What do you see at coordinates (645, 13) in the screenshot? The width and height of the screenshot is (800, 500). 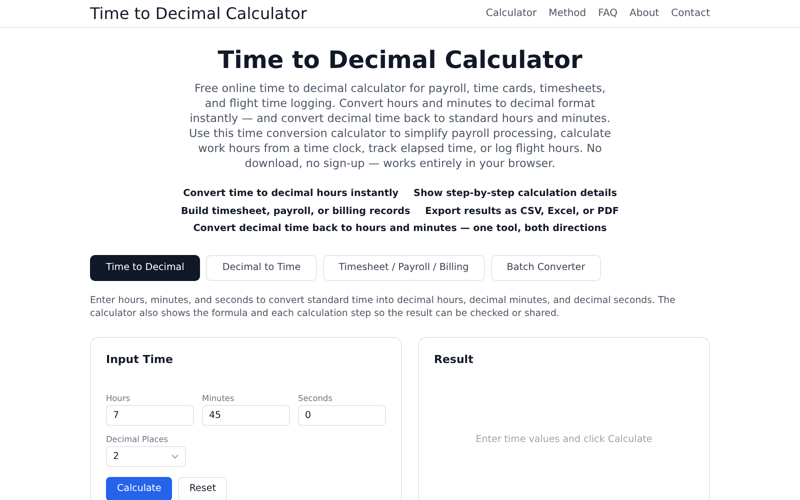 I see `nav-link: About` at bounding box center [645, 13].